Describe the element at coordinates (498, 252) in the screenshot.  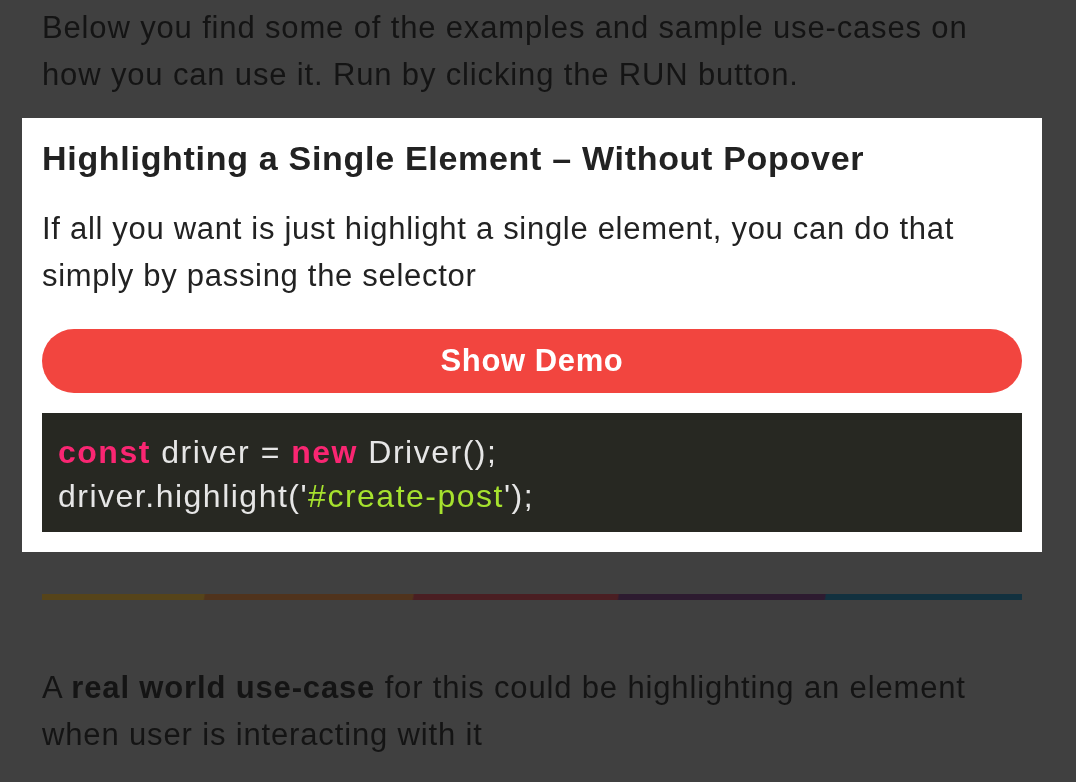
I see `example-description: If all you want is just highlight a single element, you can do that simply by passing the selector` at that location.